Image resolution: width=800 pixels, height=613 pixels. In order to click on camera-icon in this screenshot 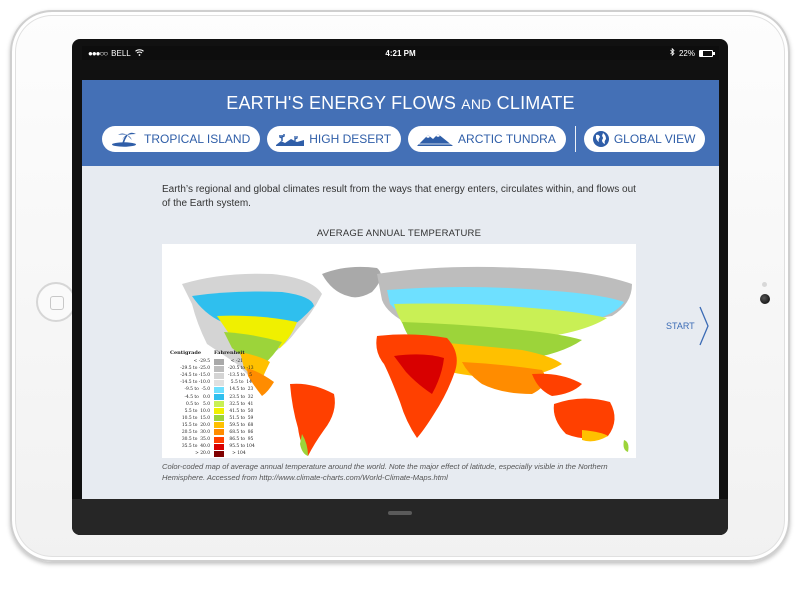, I will do `click(765, 299)`.